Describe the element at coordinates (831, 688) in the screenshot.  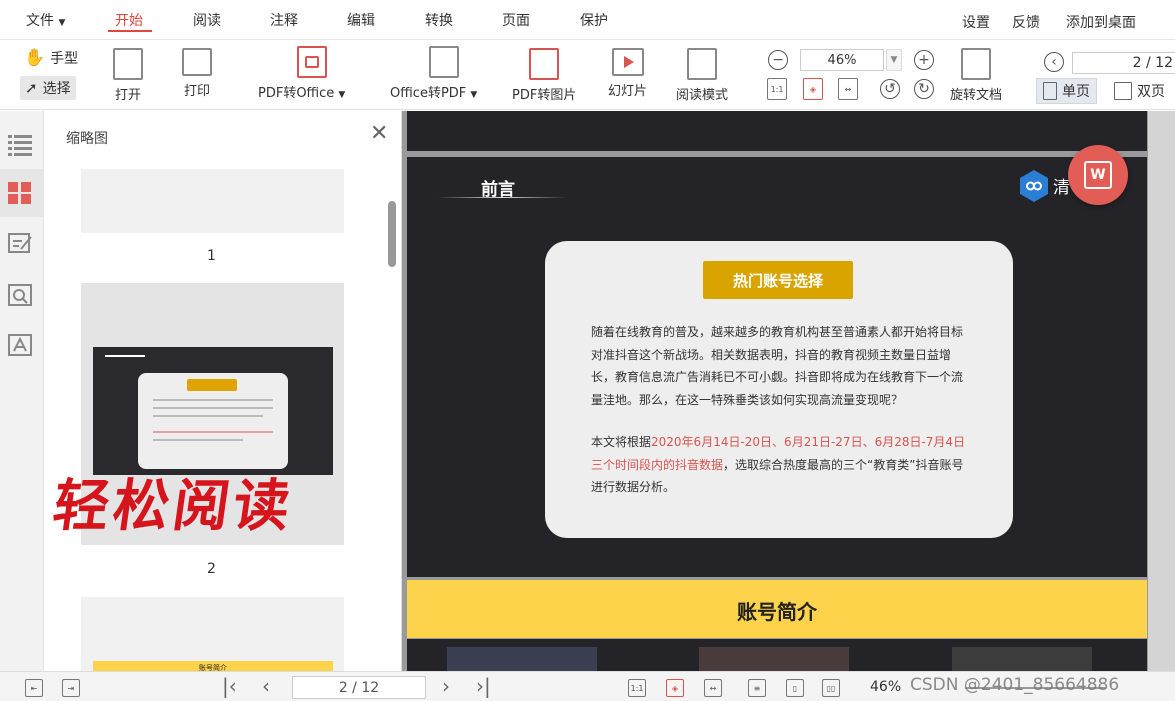
I see `double-page-view-icon: ▯▯` at that location.